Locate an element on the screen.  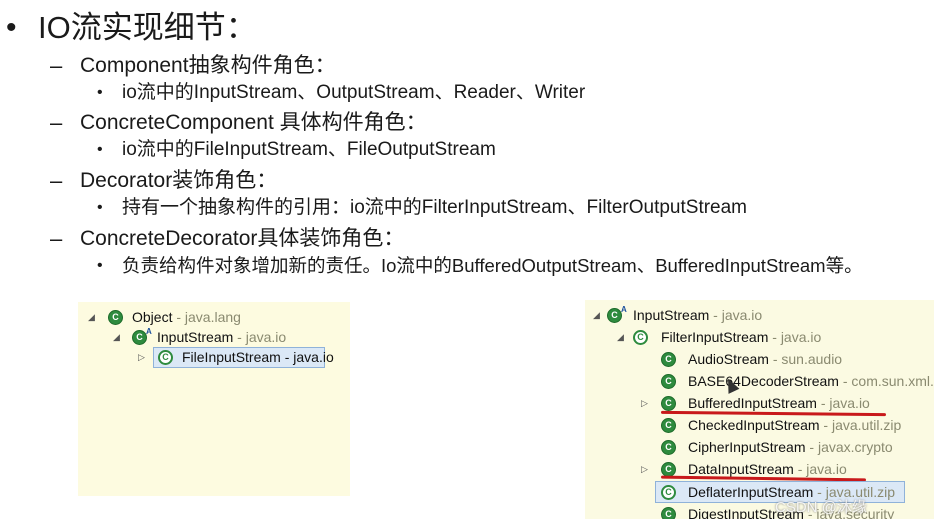
item-label: ConcreteComponent 具体构件角色： is located at coordinates (253, 122).